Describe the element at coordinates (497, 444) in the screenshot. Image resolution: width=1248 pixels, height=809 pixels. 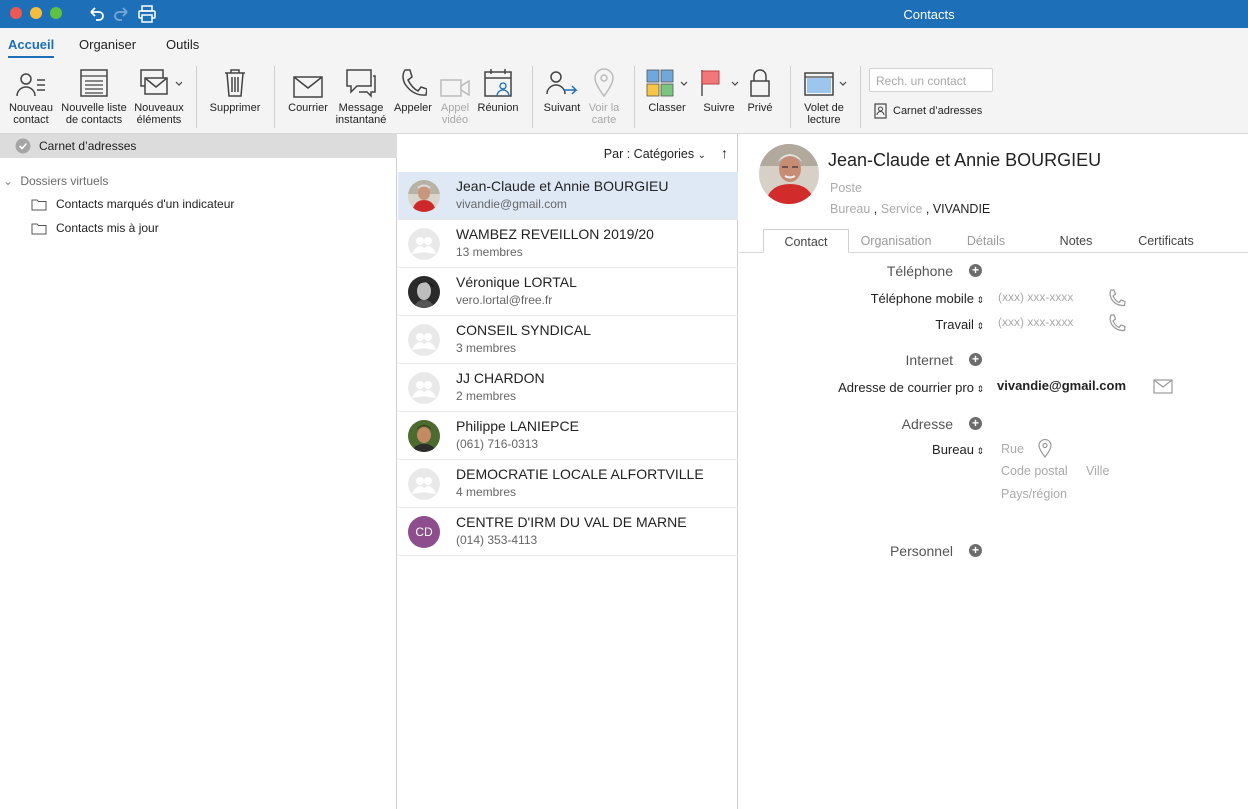
I see `contact-detail: (061) 716-0313` at that location.